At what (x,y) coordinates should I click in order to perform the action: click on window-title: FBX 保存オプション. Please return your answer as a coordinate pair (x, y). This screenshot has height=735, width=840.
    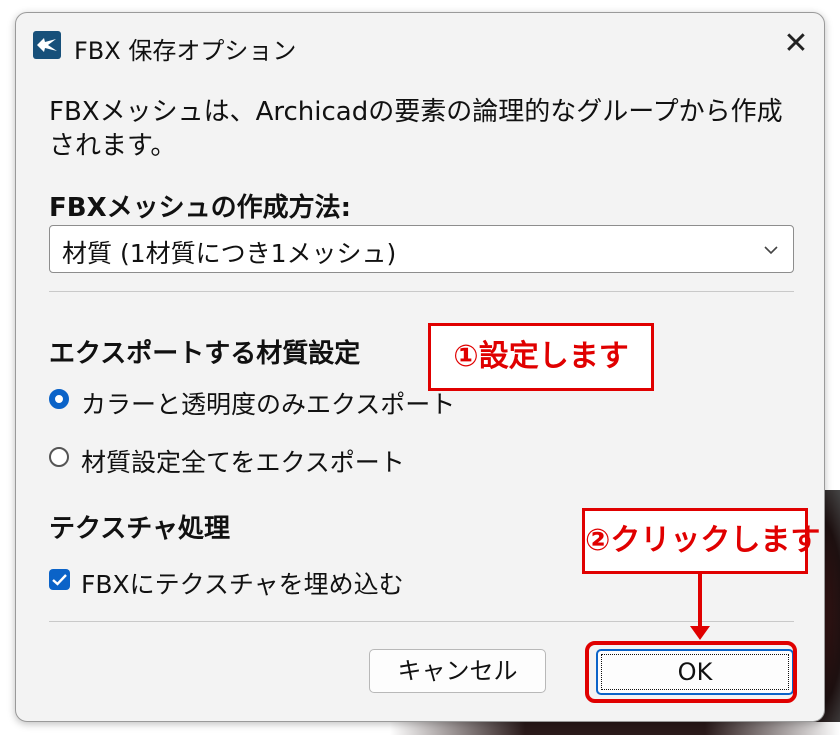
    Looking at the image, I should click on (185, 51).